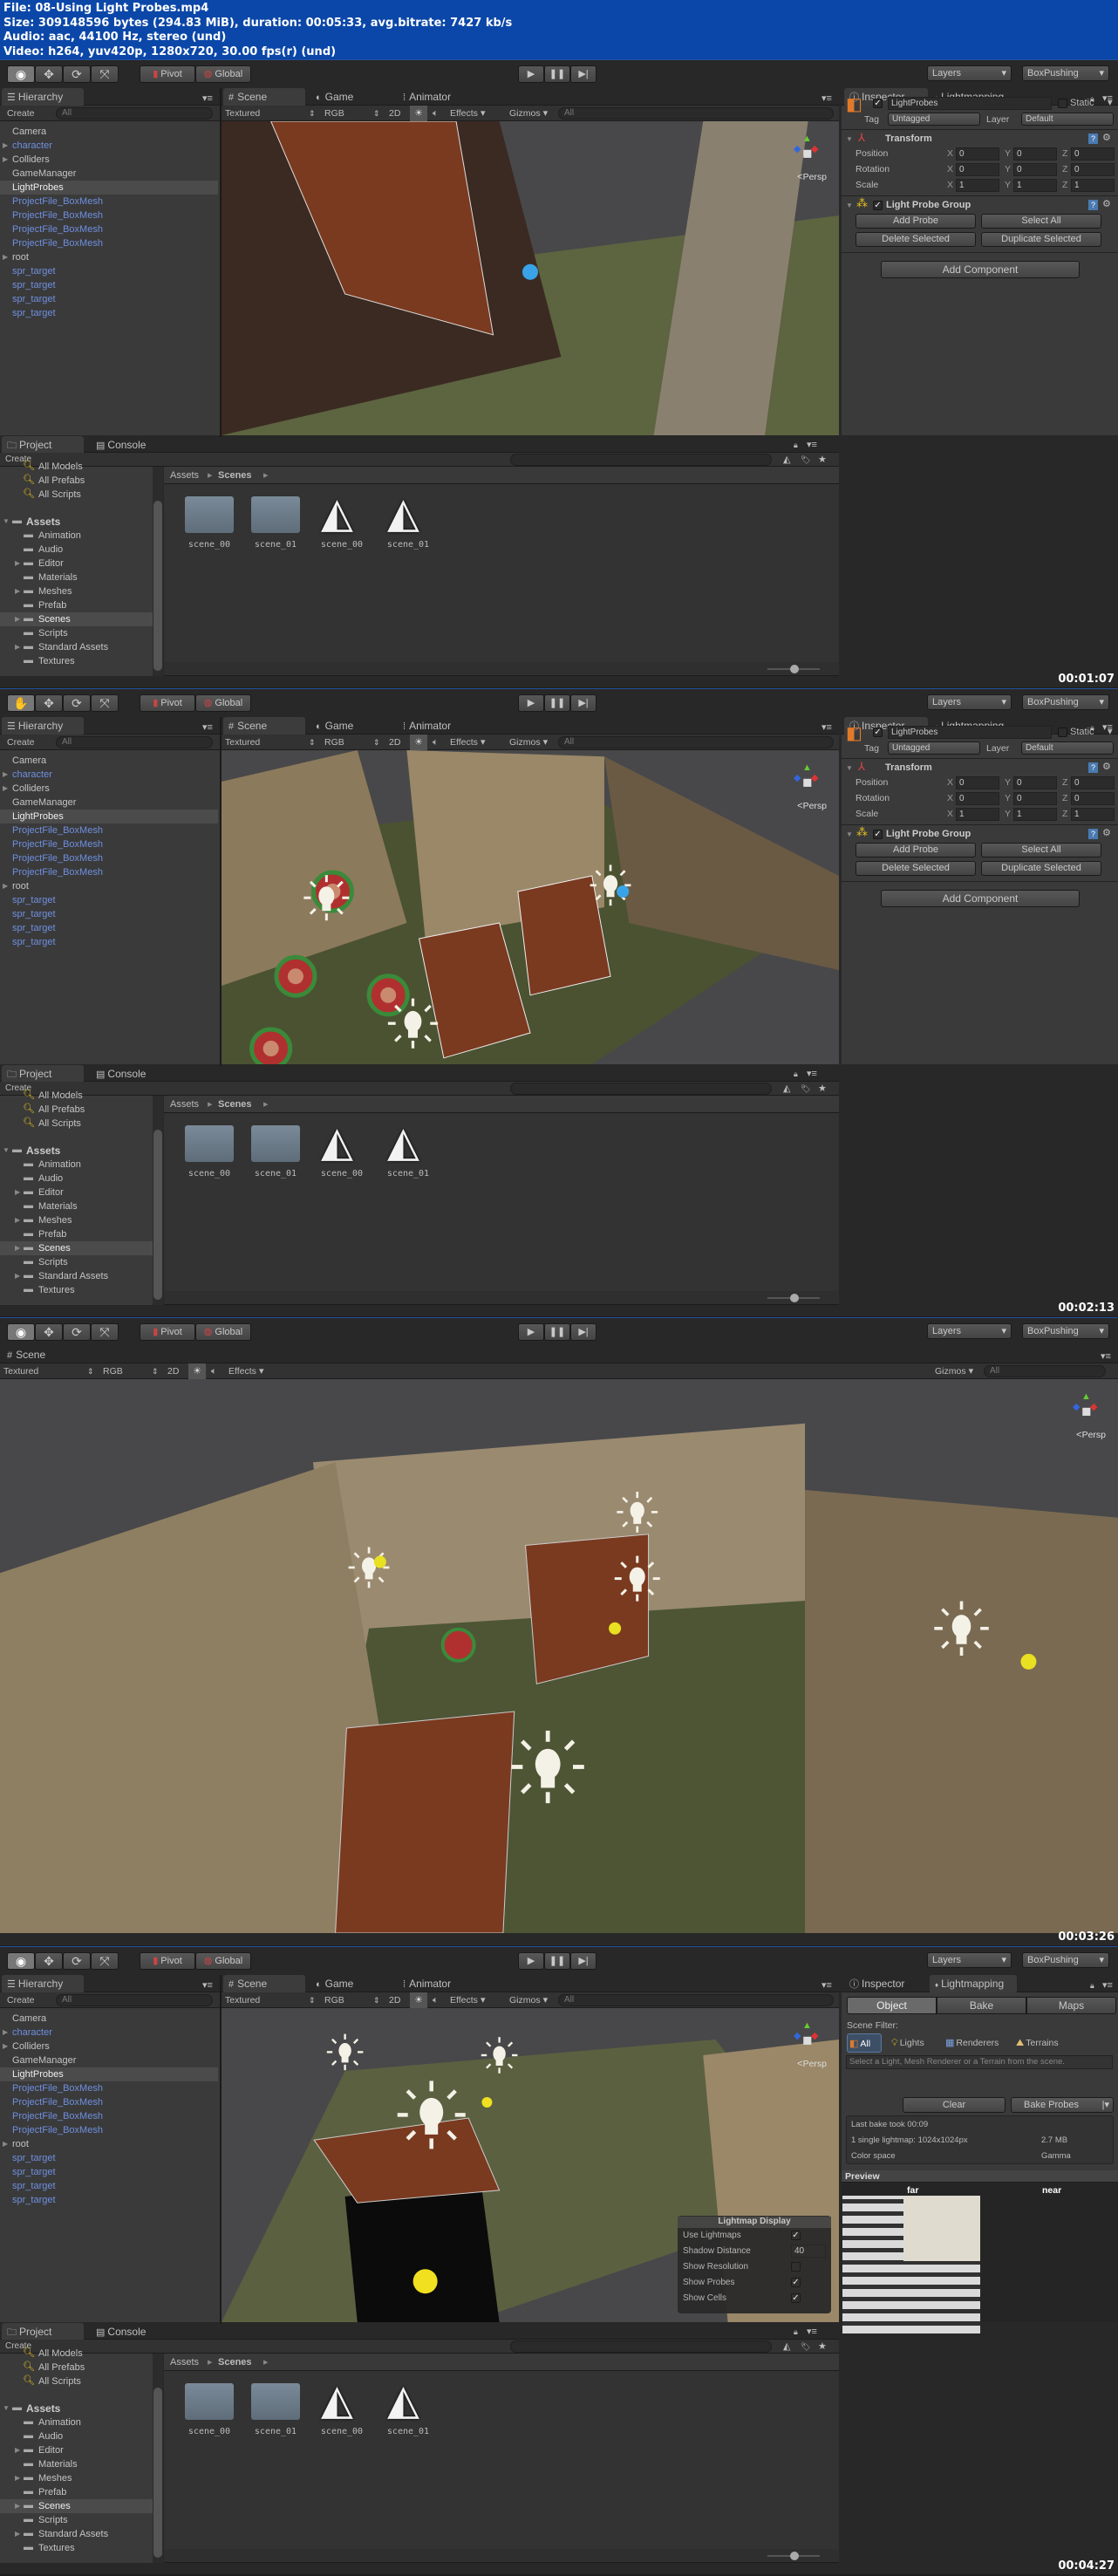 Image resolution: width=1118 pixels, height=2576 pixels. Describe the element at coordinates (439, 97) in the screenshot. I see `tab-animator: ⁞ Animator` at that location.